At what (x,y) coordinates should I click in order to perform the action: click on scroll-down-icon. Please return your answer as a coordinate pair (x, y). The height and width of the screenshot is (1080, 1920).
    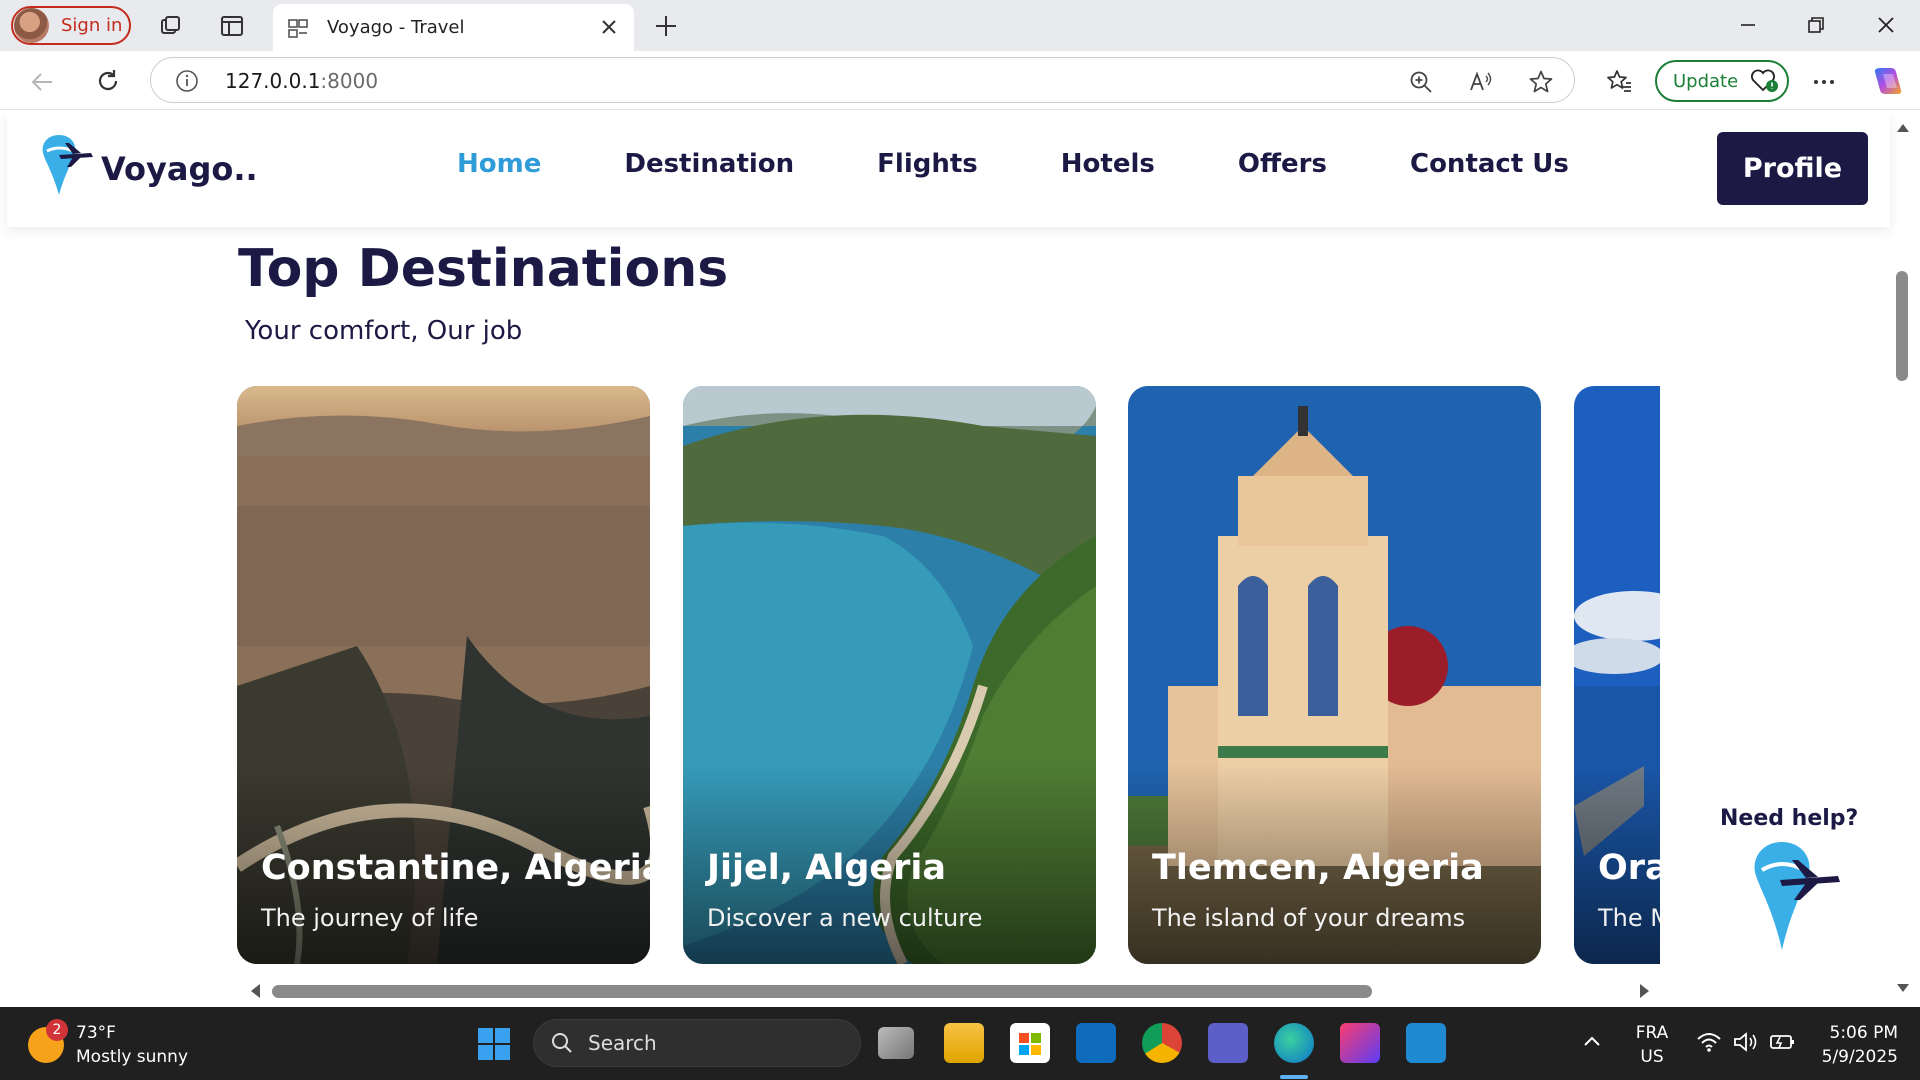
    Looking at the image, I should click on (1903, 988).